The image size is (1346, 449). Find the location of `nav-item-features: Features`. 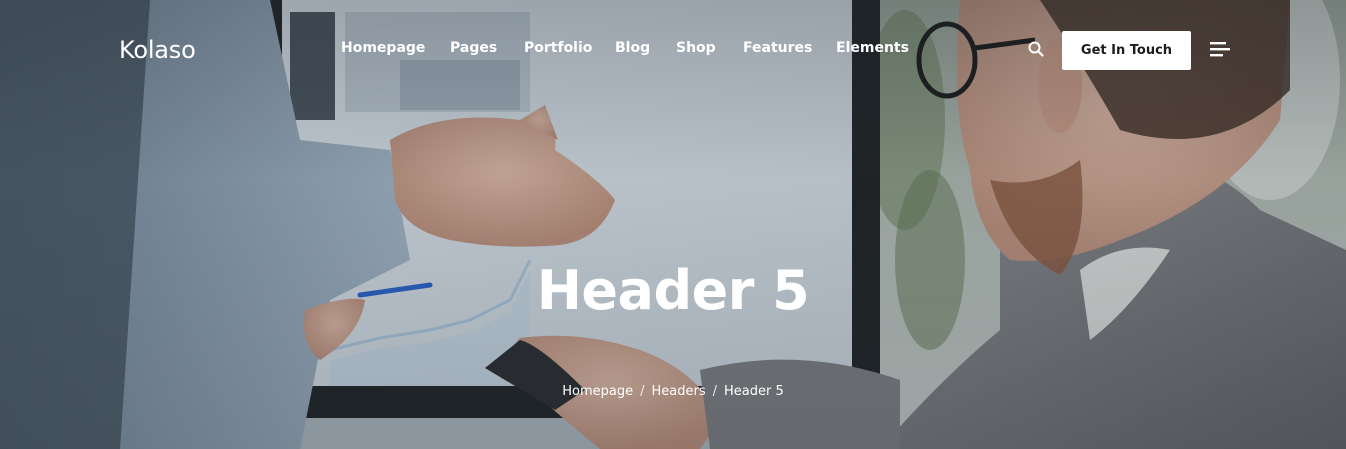

nav-item-features: Features is located at coordinates (789, 48).